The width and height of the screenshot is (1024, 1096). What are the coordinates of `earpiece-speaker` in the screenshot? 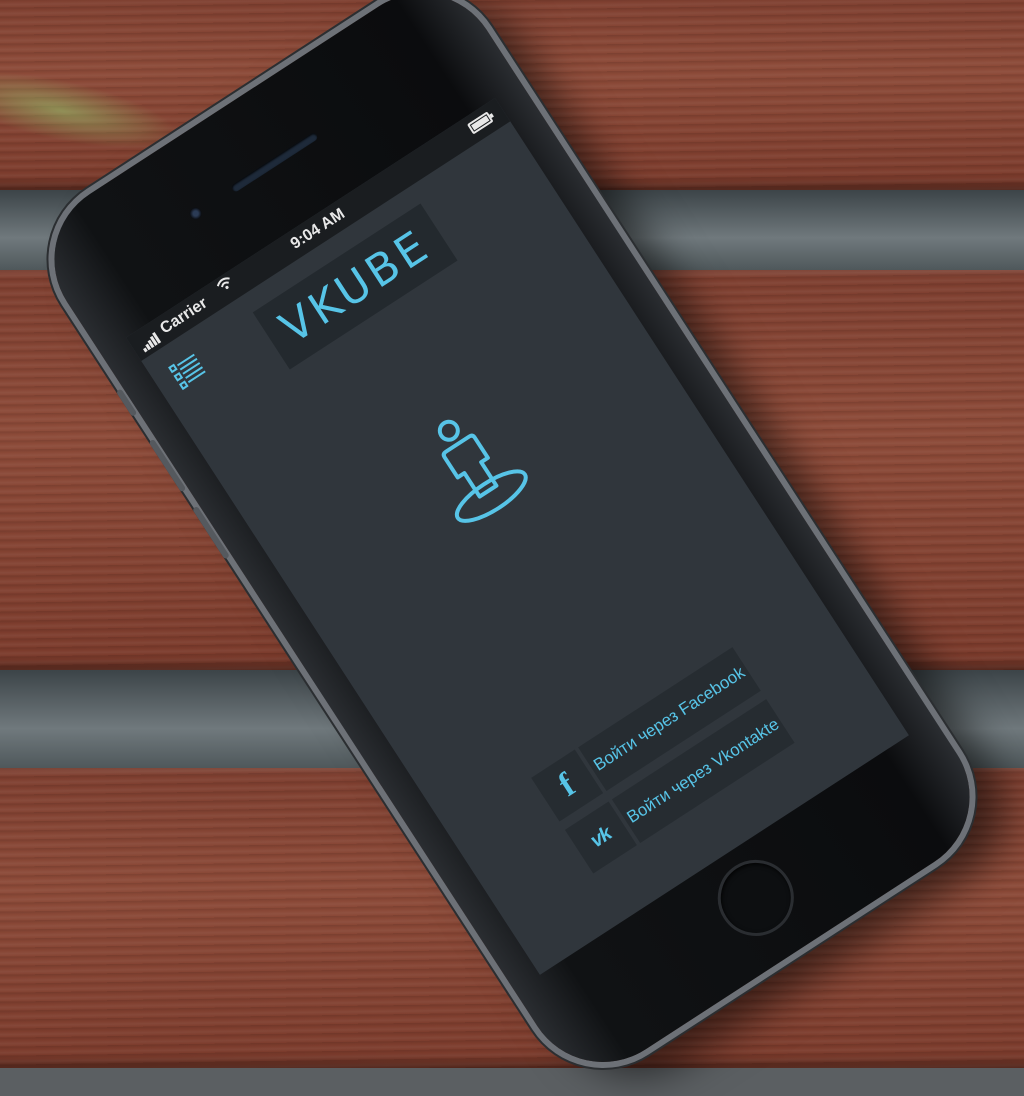 It's located at (274, 162).